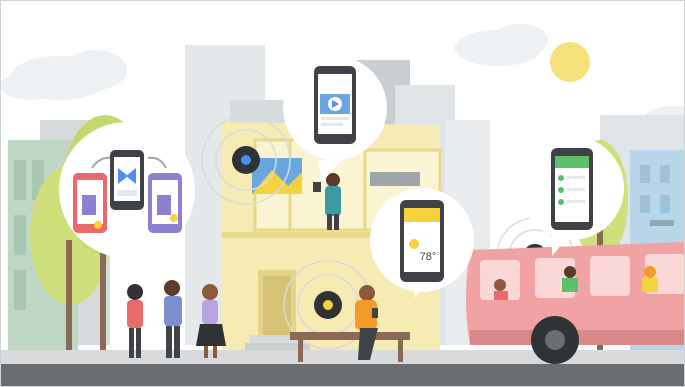 The image size is (685, 387). Describe the element at coordinates (414, 244) in the screenshot. I see `sun-icon` at that location.